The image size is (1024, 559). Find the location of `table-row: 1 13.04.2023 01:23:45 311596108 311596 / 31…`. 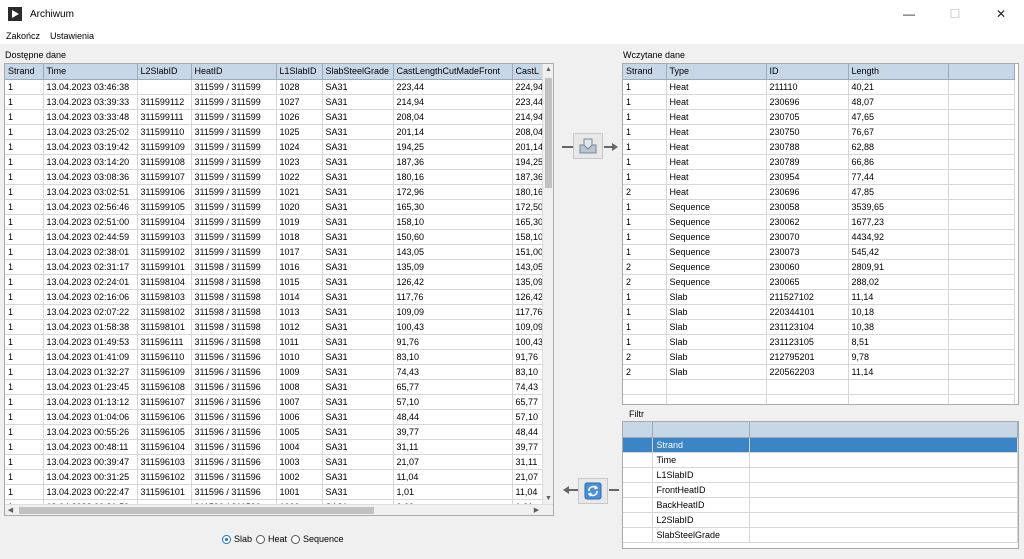

table-row: 1 13.04.2023 01:23:45 311596108 311596 / 31… is located at coordinates (276, 387).